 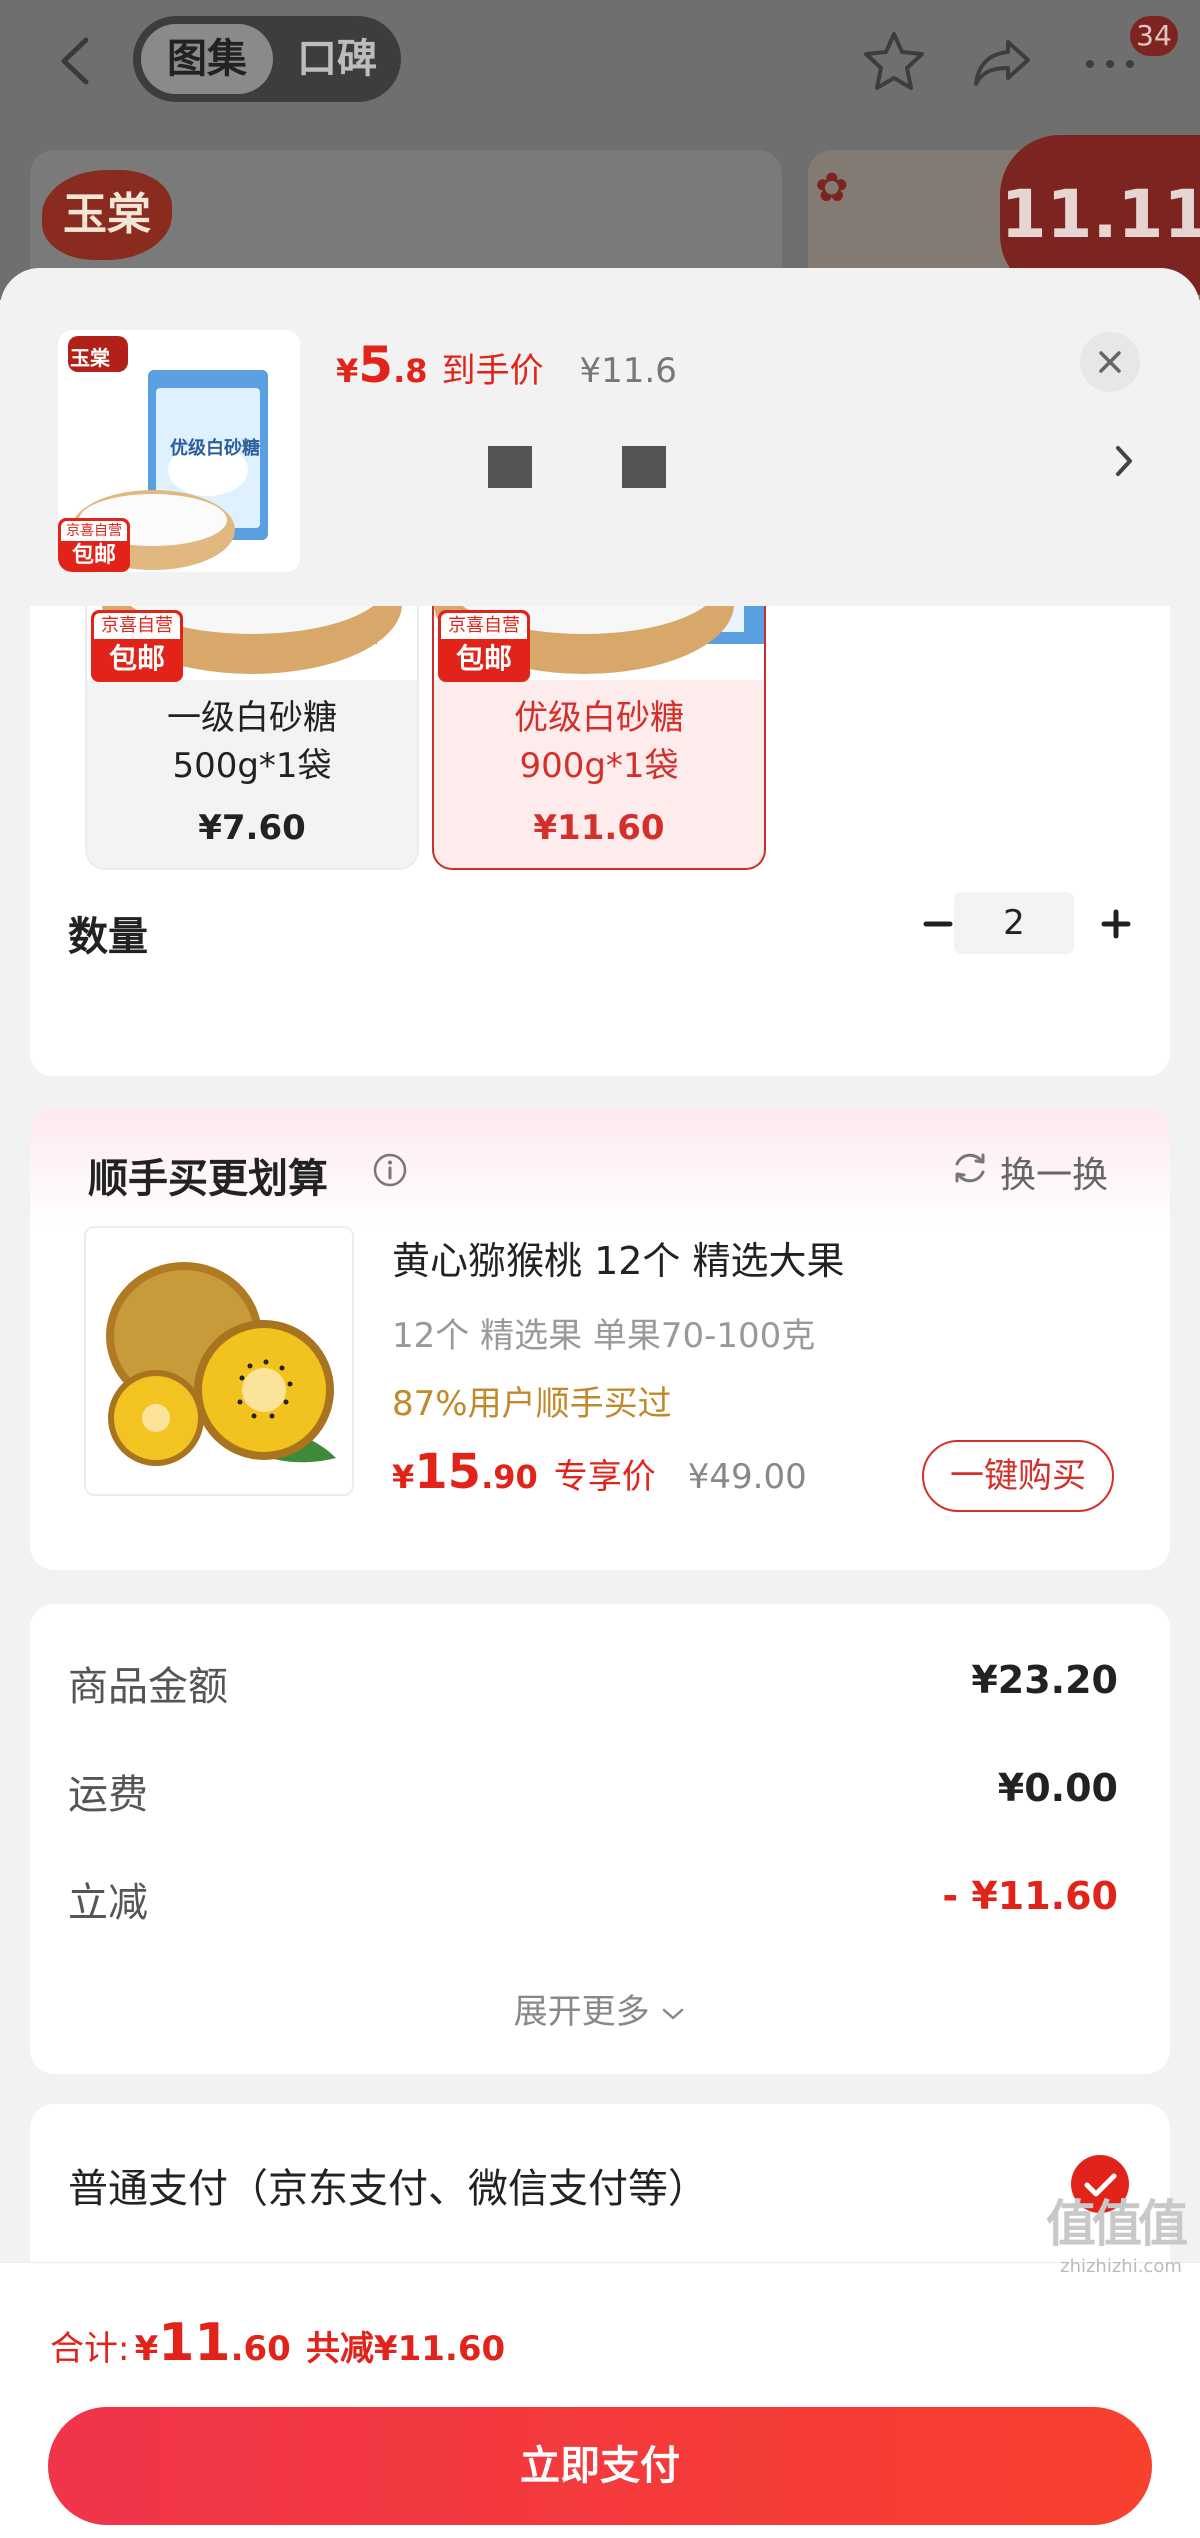 What do you see at coordinates (1154, 36) in the screenshot?
I see `message-count-badge: 34` at bounding box center [1154, 36].